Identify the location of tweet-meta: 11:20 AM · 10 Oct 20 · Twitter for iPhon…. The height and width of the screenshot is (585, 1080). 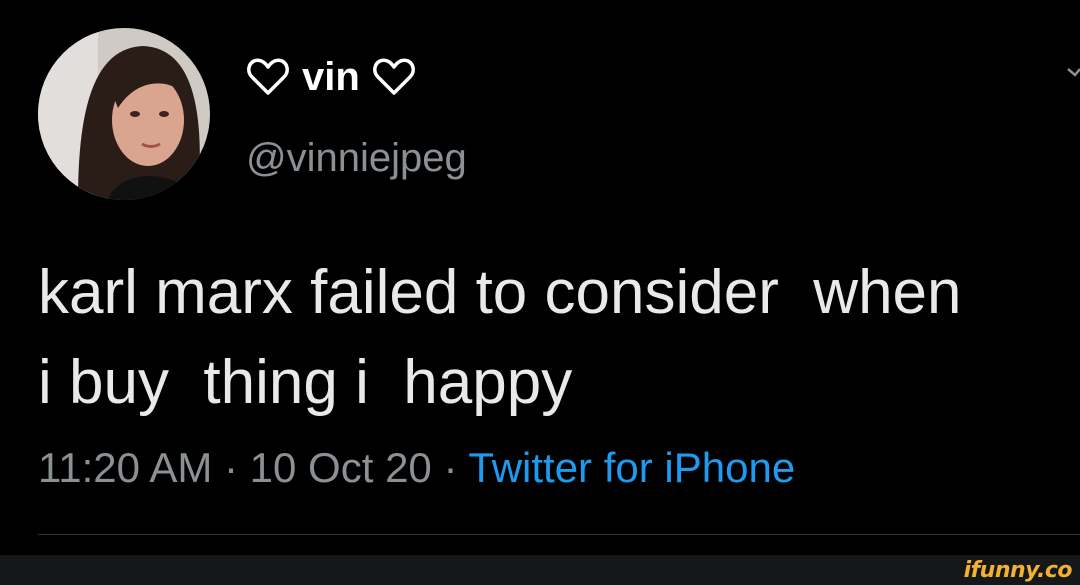
(416, 468).